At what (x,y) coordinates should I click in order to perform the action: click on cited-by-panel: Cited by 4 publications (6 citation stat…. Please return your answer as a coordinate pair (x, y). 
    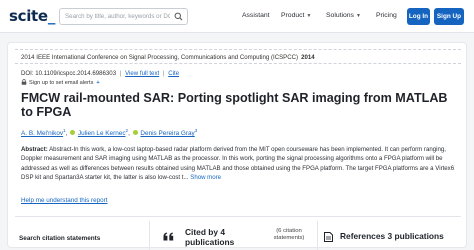
    Looking at the image, I should click on (233, 235).